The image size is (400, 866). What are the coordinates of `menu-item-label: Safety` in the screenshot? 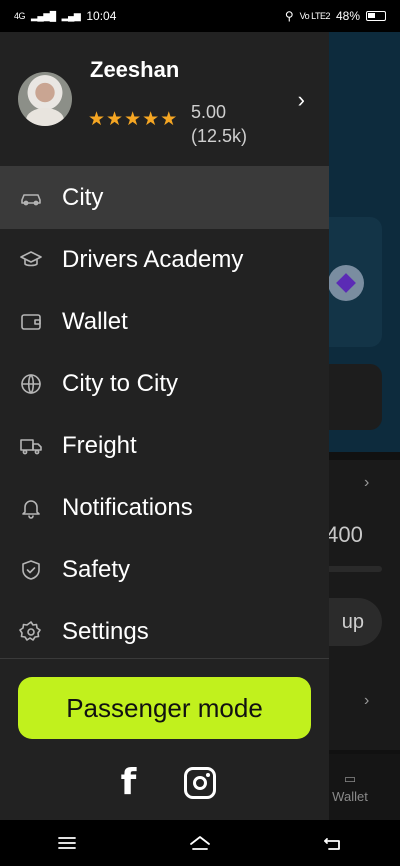 It's located at (96, 569).